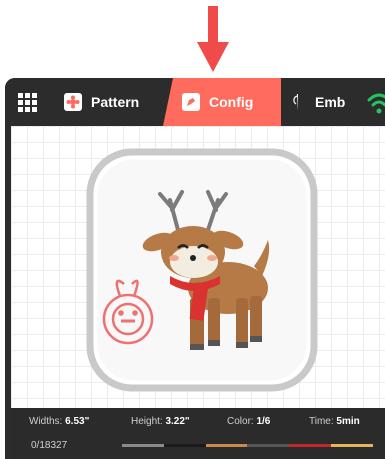 Image resolution: width=385 pixels, height=459 pixels. I want to click on down-arrow-indicator, so click(213, 39).